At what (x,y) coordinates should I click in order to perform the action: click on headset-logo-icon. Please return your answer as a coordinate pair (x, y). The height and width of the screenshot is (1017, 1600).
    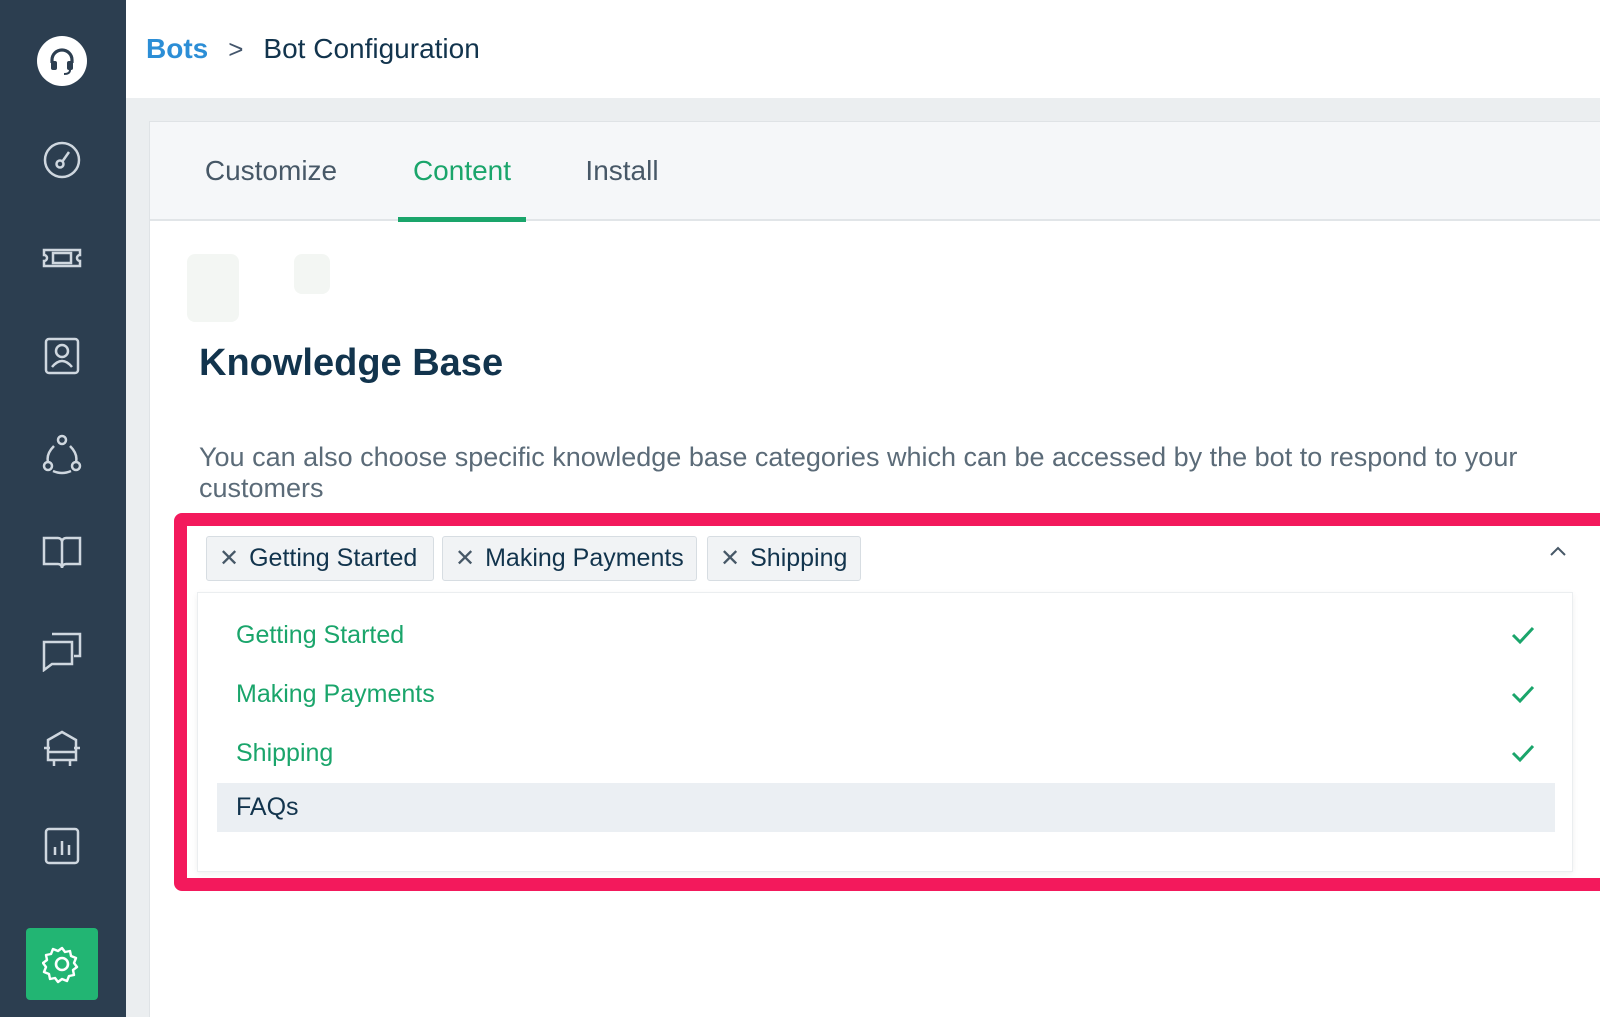
    Looking at the image, I should click on (62, 61).